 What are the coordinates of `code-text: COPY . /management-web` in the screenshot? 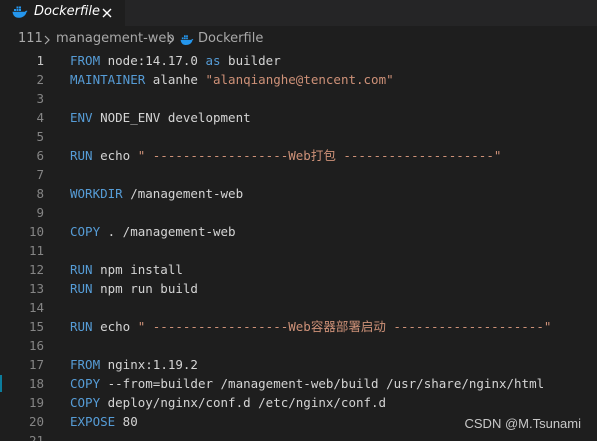 It's located at (153, 231).